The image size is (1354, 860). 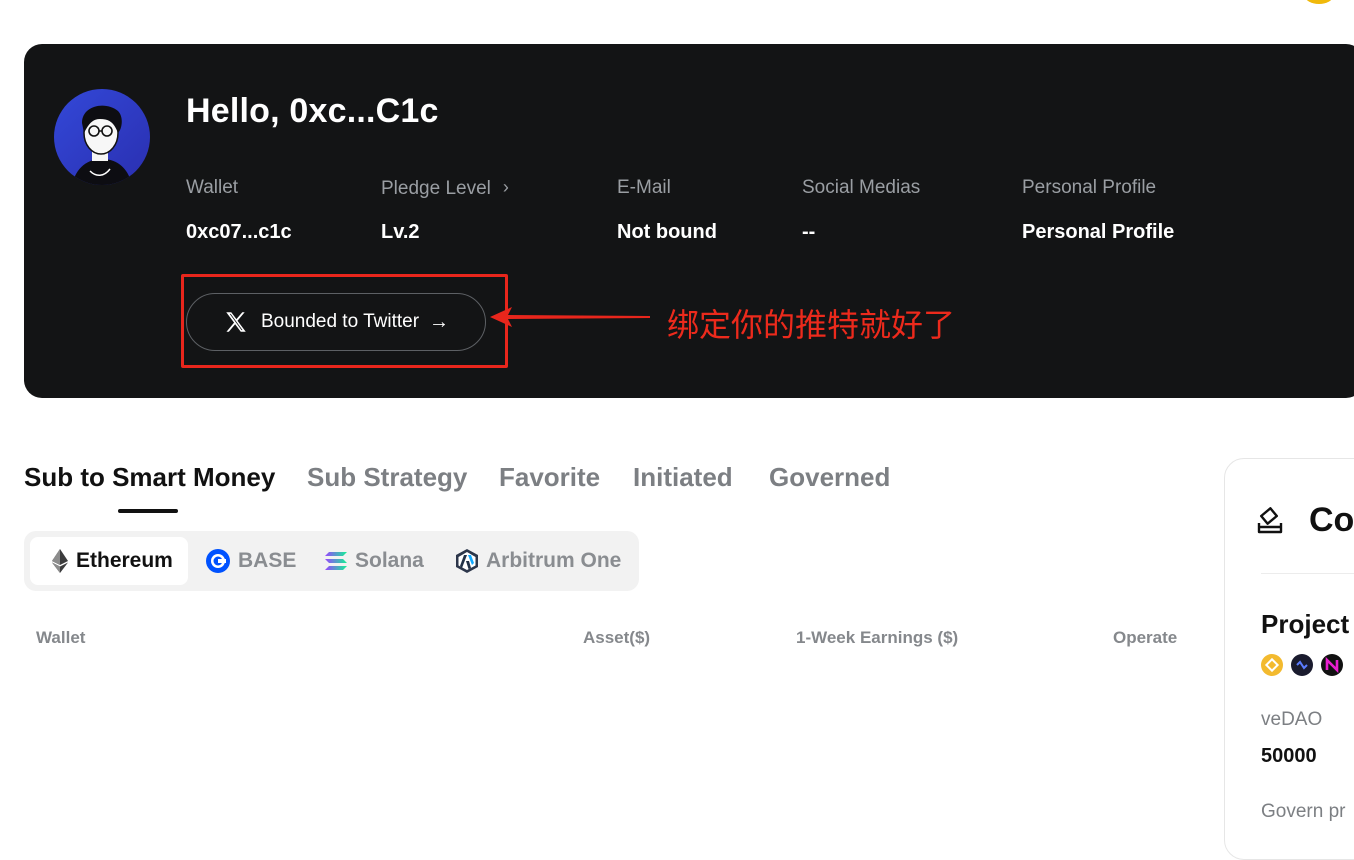 What do you see at coordinates (1319, 2) in the screenshot?
I see `top-coin-icon` at bounding box center [1319, 2].